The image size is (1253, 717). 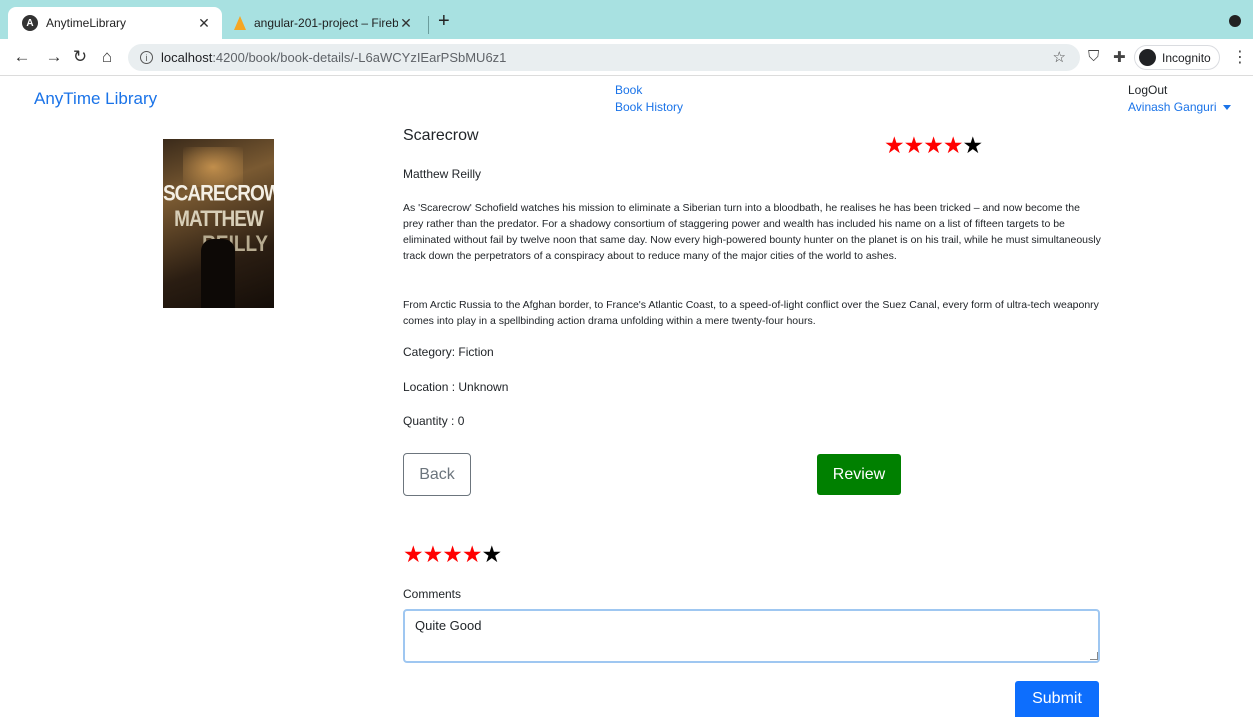 I want to click on profile-icon, so click(x=1235, y=21).